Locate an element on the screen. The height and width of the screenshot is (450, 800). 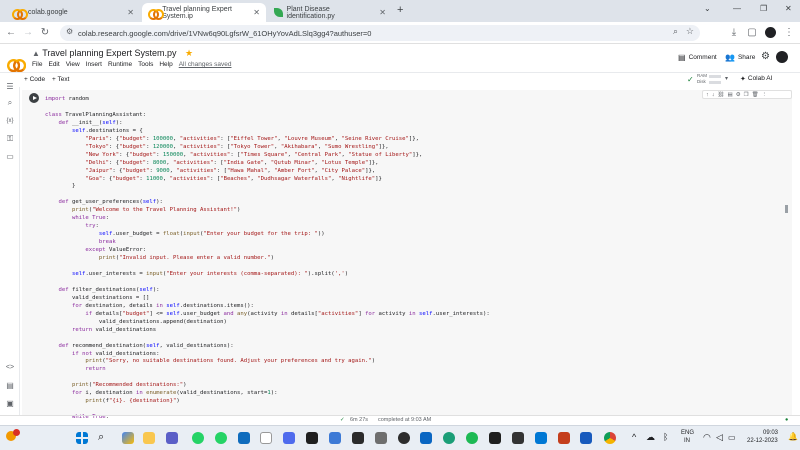
copilot-icon is located at coordinates (128, 438).